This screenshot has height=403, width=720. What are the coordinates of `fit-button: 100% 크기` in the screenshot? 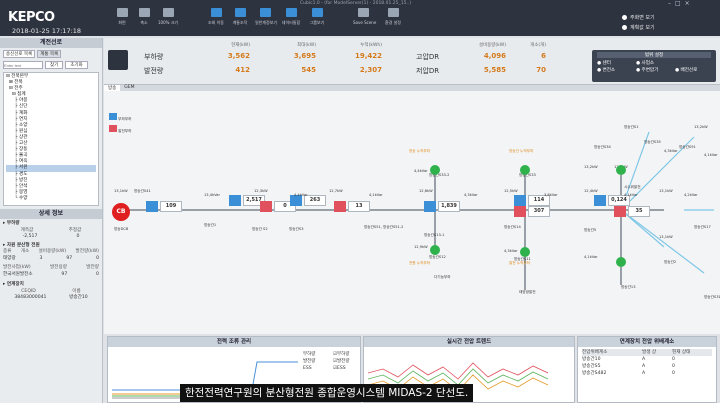 It's located at (168, 18).